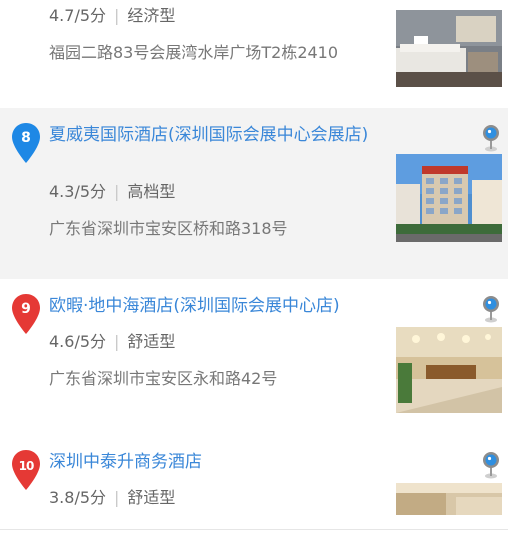 The image size is (508, 535). What do you see at coordinates (78, 15) in the screenshot?
I see `hotel-rating: 4.7/5分` at bounding box center [78, 15].